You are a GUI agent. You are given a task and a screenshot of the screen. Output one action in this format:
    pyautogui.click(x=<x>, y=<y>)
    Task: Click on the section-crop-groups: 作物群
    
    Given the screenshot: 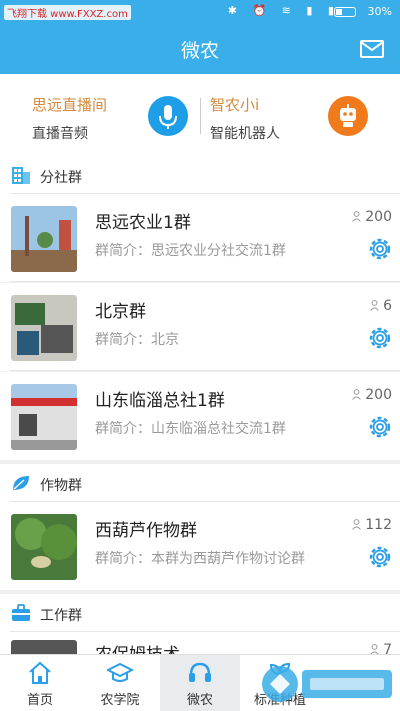 What is the action you would take?
    pyautogui.click(x=200, y=483)
    